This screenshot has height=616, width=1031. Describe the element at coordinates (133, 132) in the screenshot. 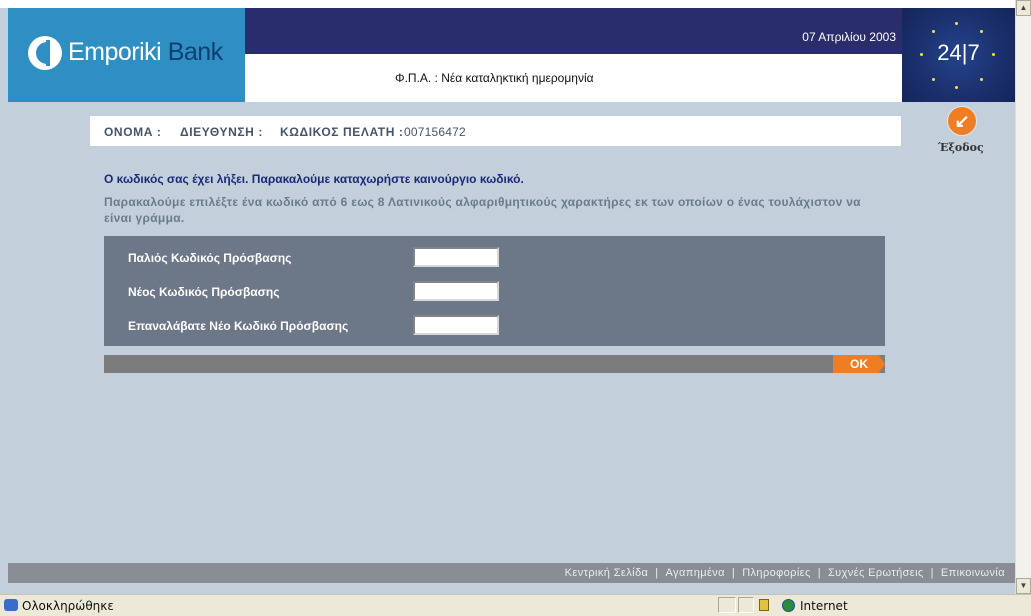

I see `client-name-label: ΟΝΟΜΑ :` at that location.